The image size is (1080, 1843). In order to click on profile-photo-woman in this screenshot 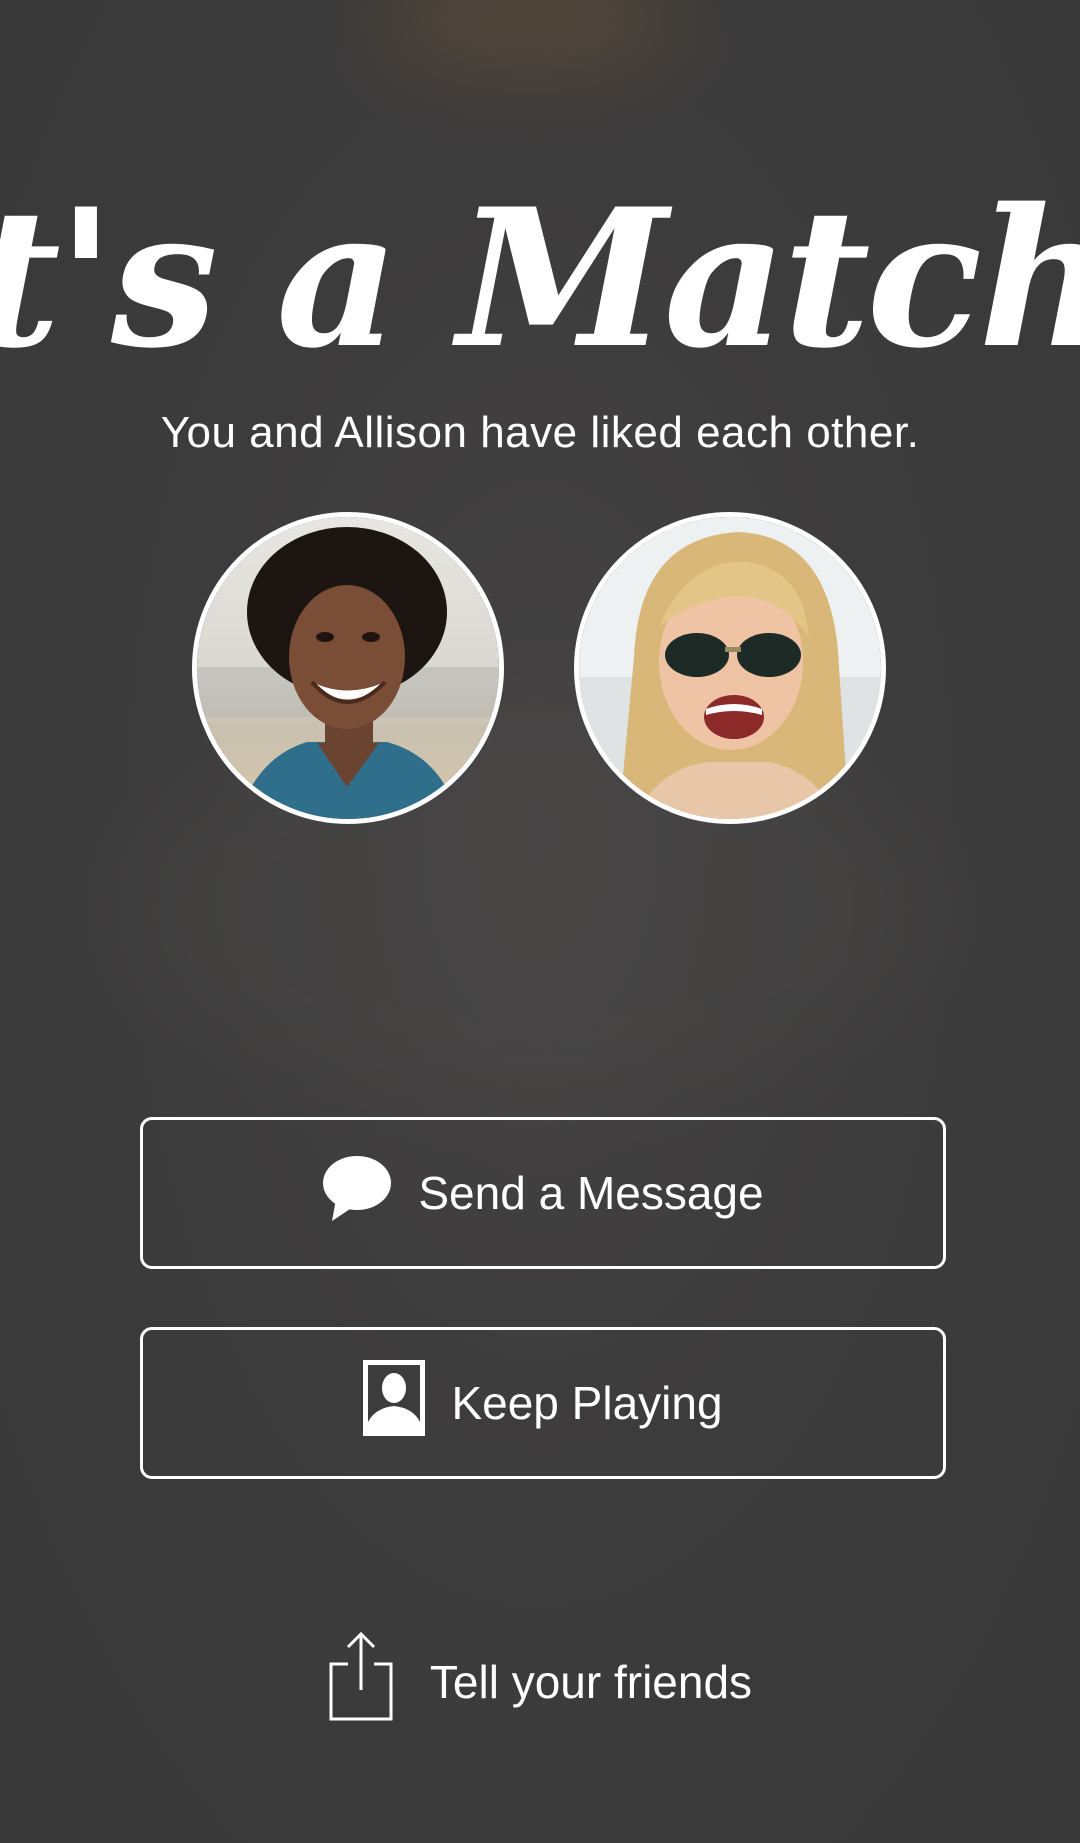, I will do `click(730, 668)`.